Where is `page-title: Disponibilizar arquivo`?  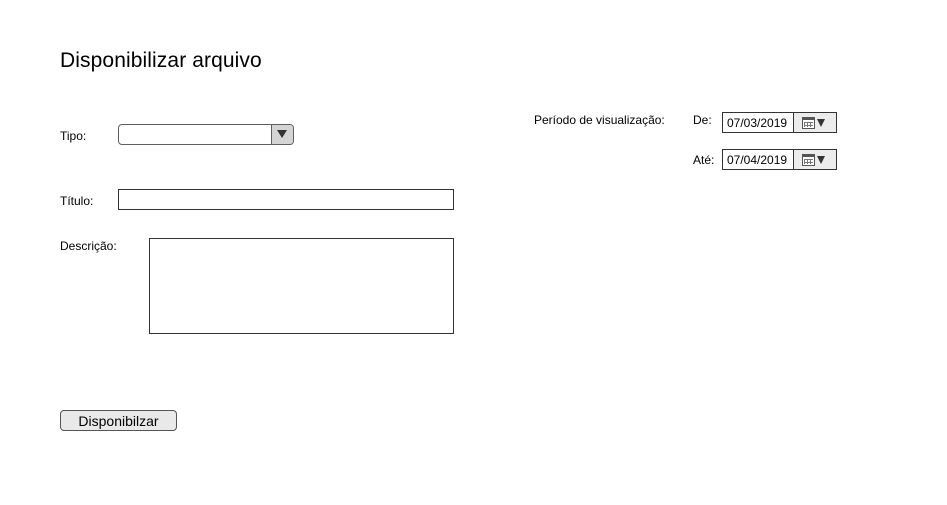
page-title: Disponibilizar arquivo is located at coordinates (161, 60).